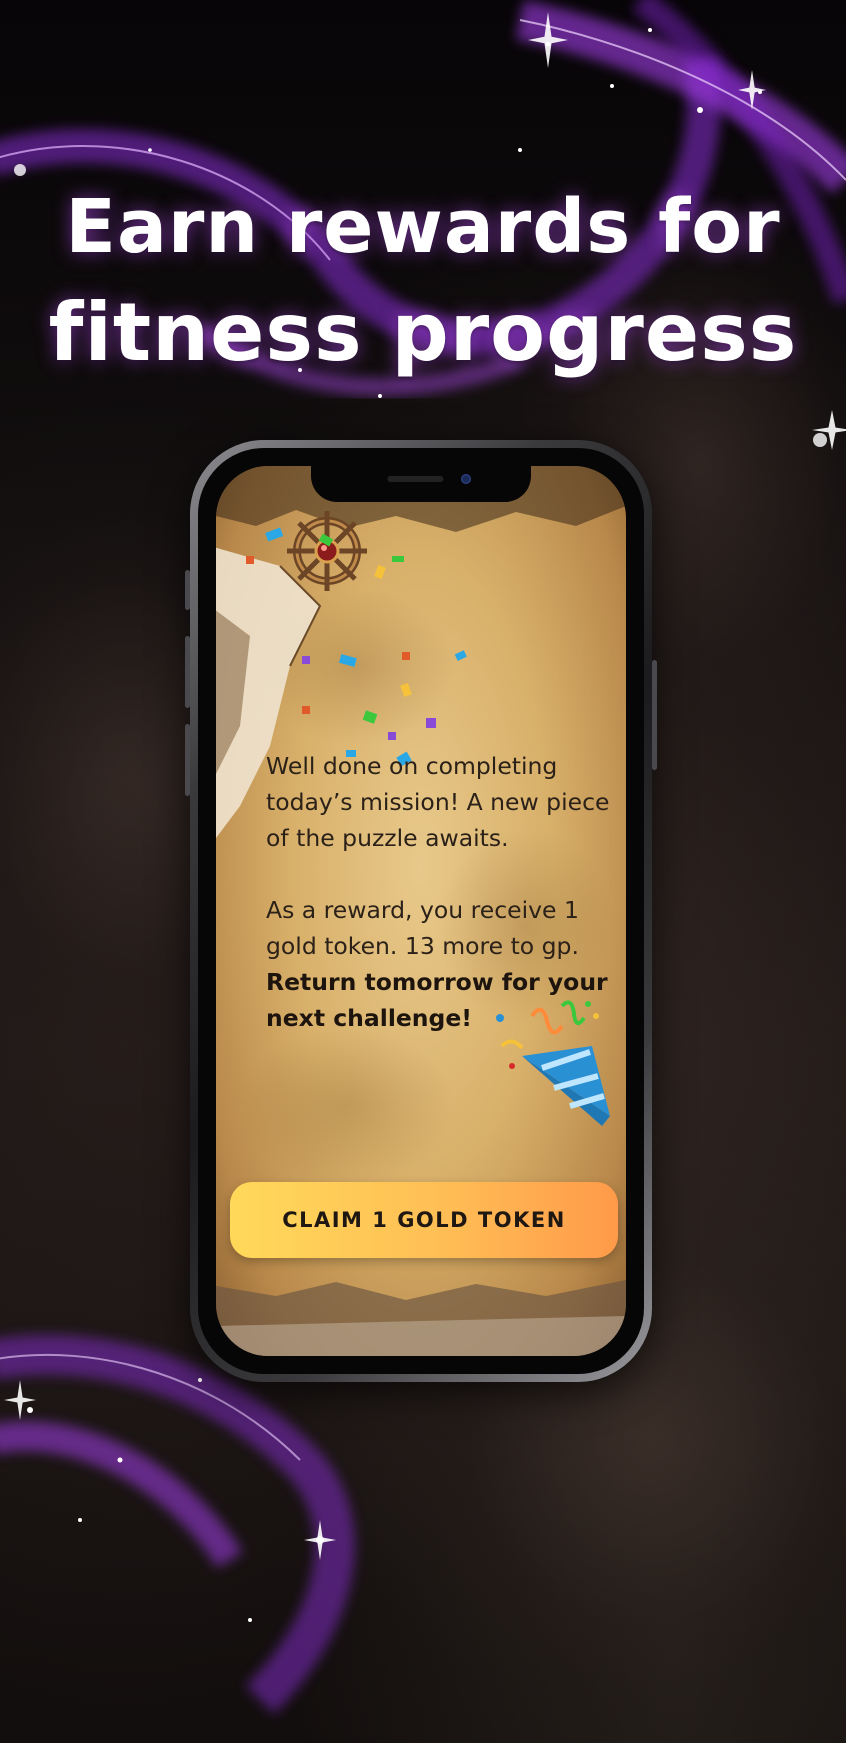  What do you see at coordinates (187, 760) in the screenshot?
I see `phone-volume-down` at bounding box center [187, 760].